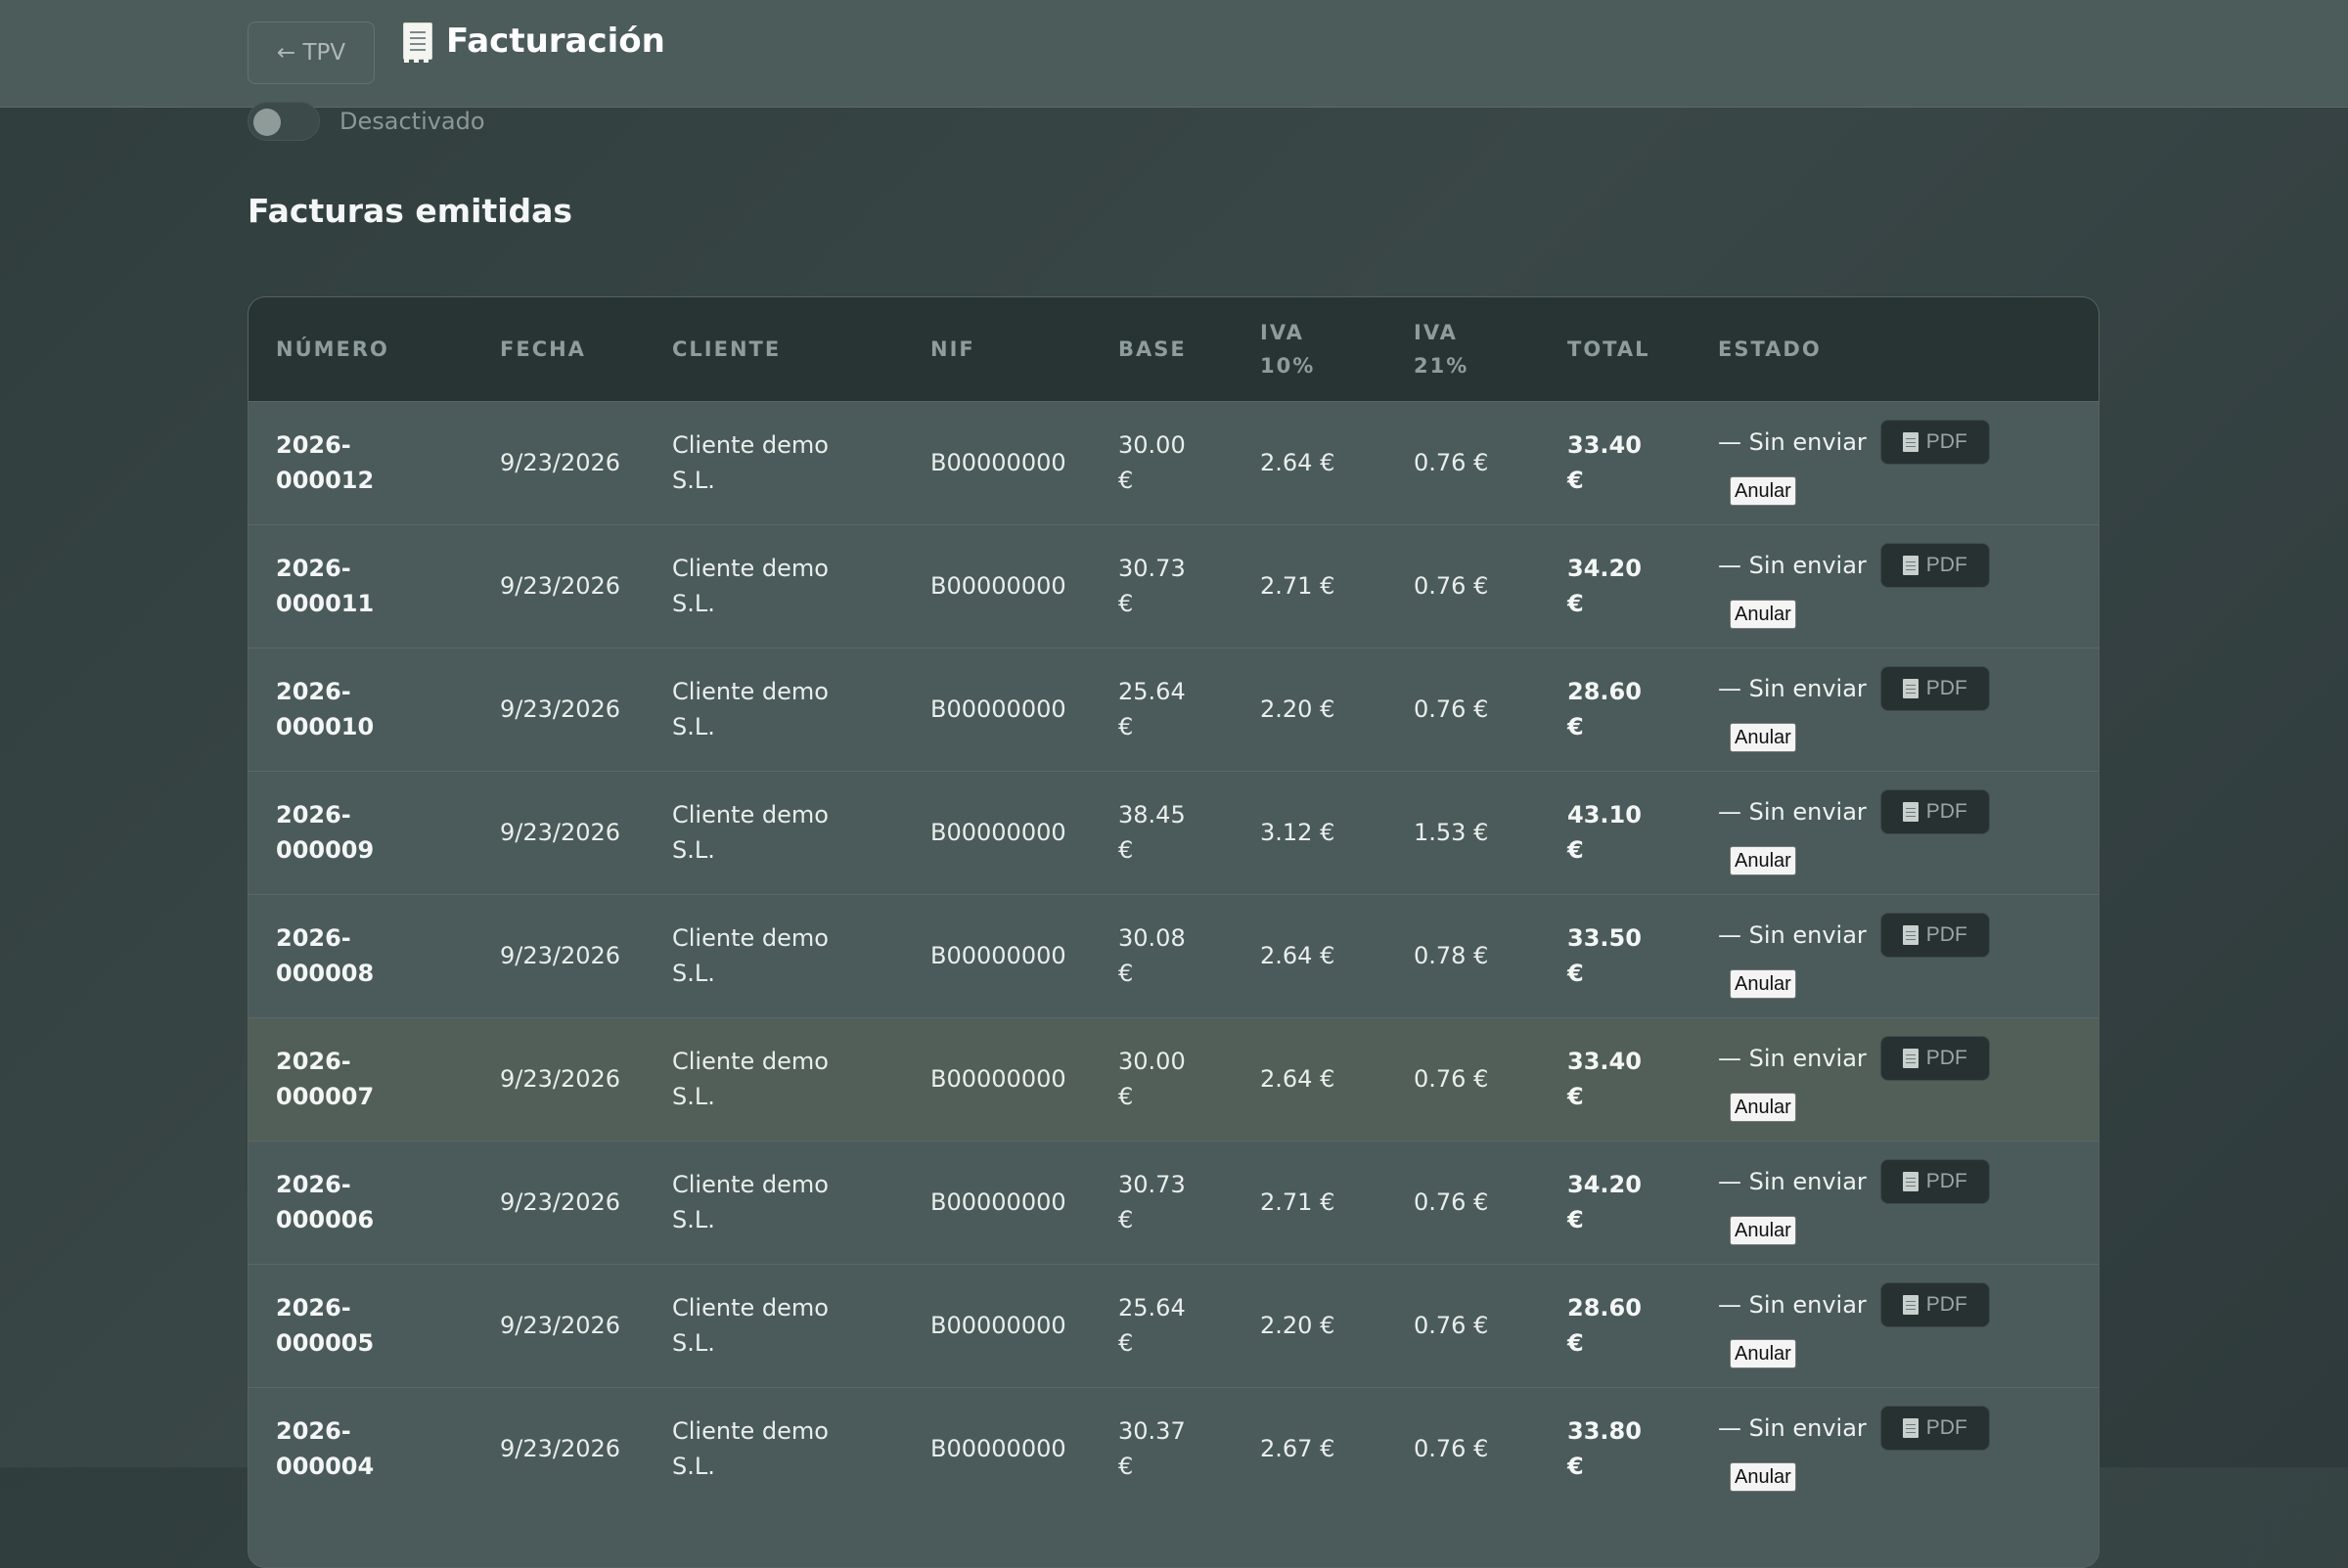  What do you see at coordinates (1152, 445) in the screenshot?
I see `base-amount-line: 30.00` at bounding box center [1152, 445].